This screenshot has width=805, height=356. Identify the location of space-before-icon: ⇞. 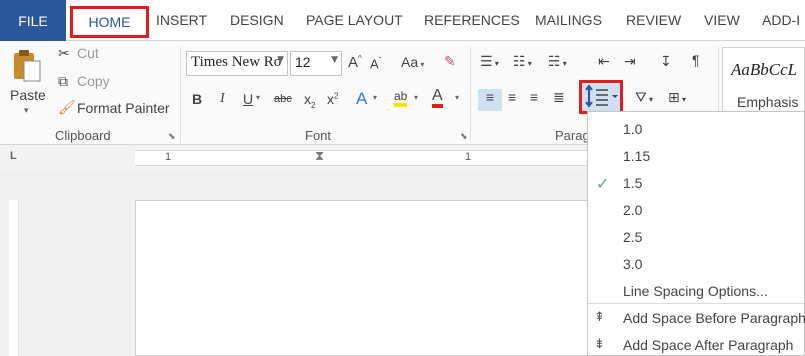
(599, 316).